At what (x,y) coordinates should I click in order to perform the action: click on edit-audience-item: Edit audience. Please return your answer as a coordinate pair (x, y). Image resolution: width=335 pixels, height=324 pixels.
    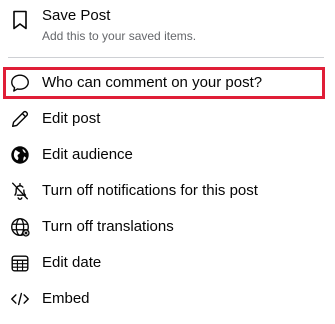
    Looking at the image, I should click on (167, 155).